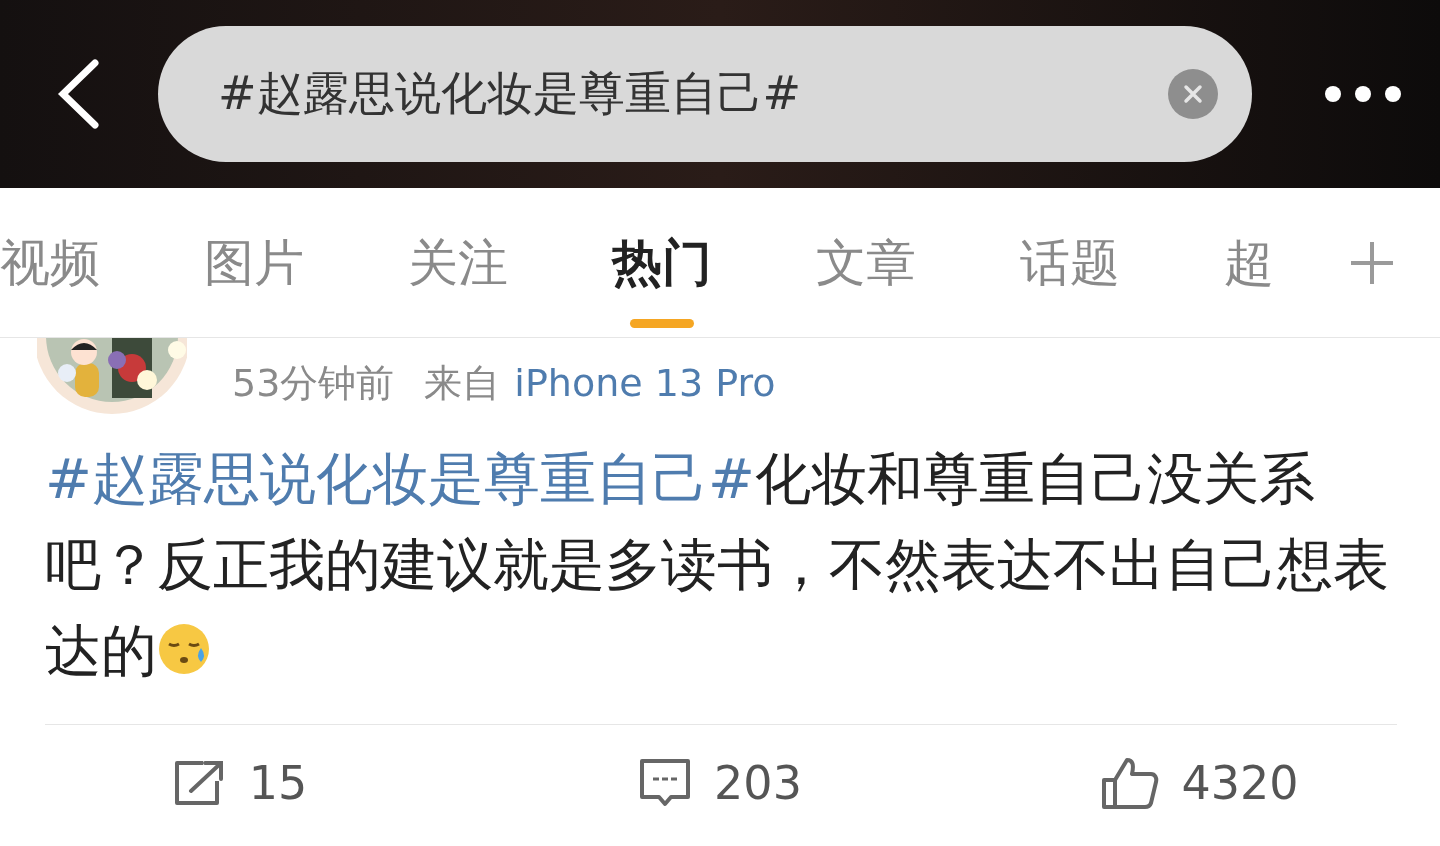  I want to click on hashtag-link: #赵露思说化妆是尊重自己#, so click(400, 478).